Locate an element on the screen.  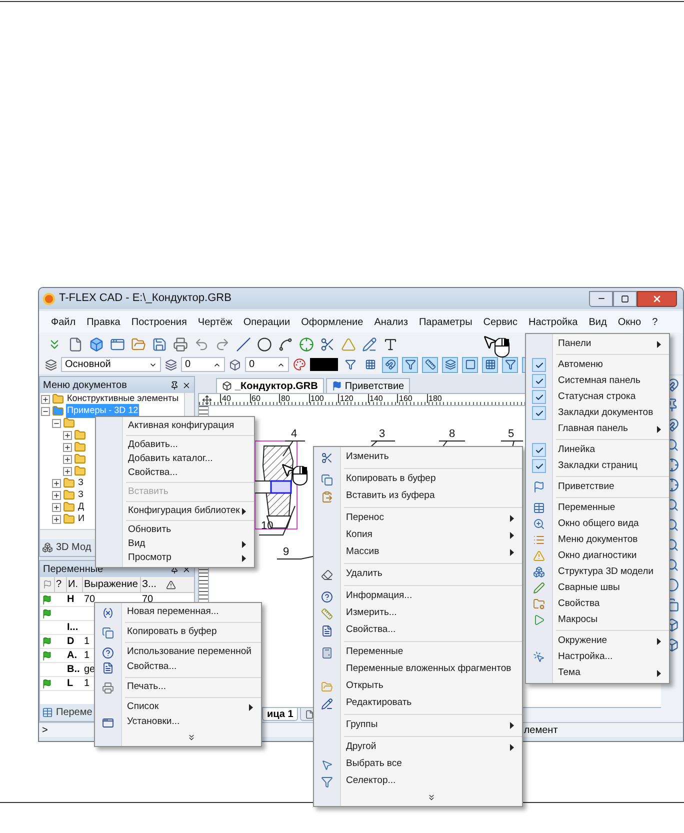
menu-item: Сварные швы is located at coordinates (597, 588).